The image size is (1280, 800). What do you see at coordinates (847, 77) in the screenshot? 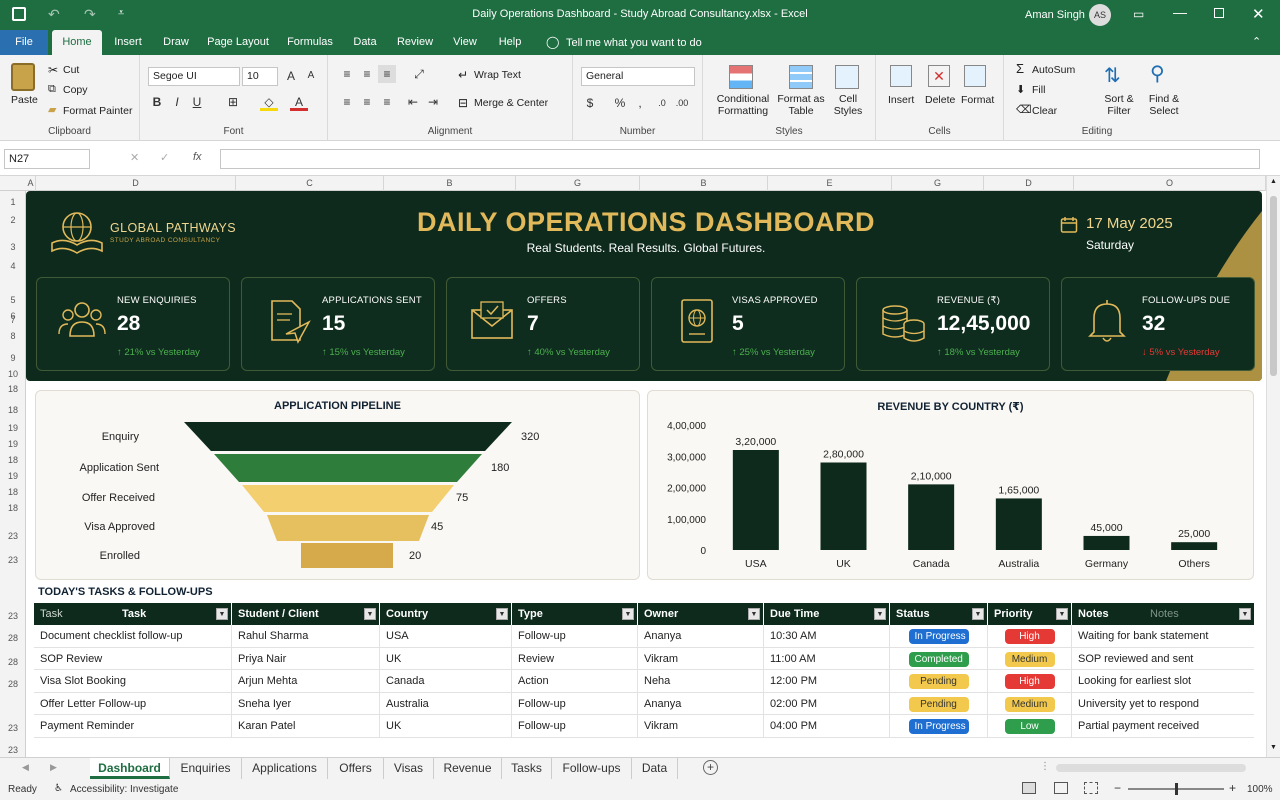
I see `cell-styles-icon` at bounding box center [847, 77].